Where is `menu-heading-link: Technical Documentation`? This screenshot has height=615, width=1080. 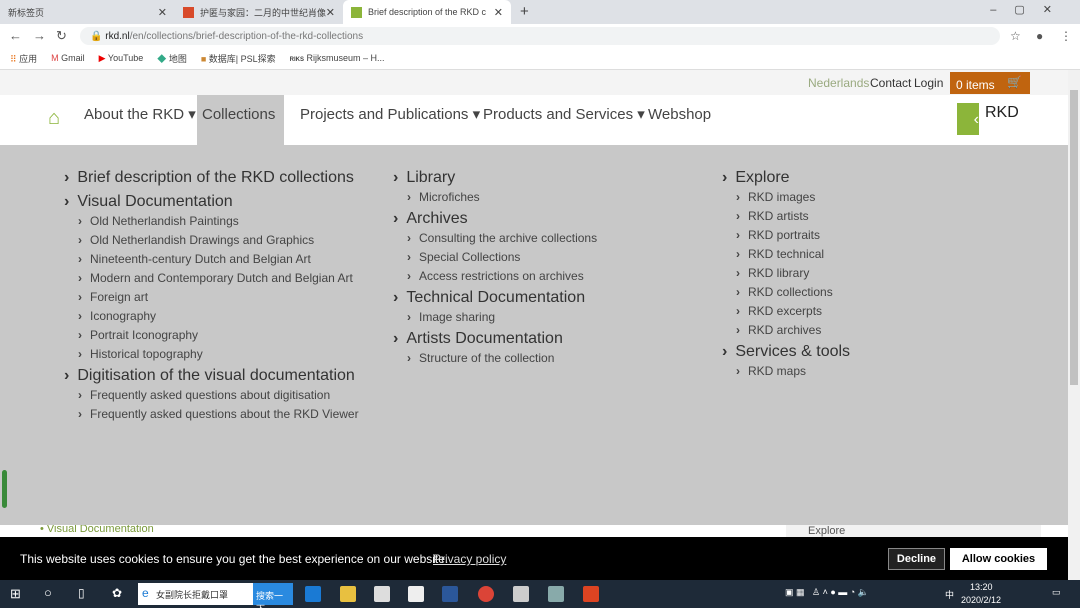 menu-heading-link: Technical Documentation is located at coordinates (495, 298).